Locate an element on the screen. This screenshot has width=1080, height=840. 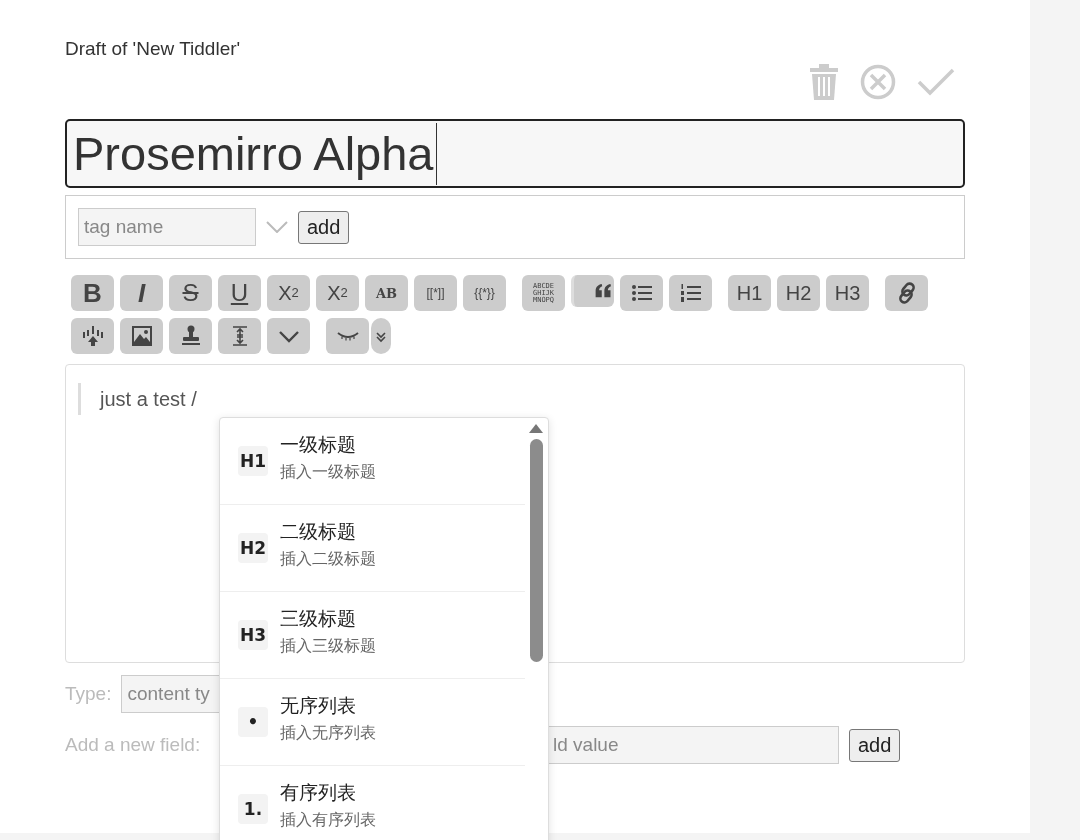
item-subtitle: 插入二级标题 is located at coordinates (328, 559).